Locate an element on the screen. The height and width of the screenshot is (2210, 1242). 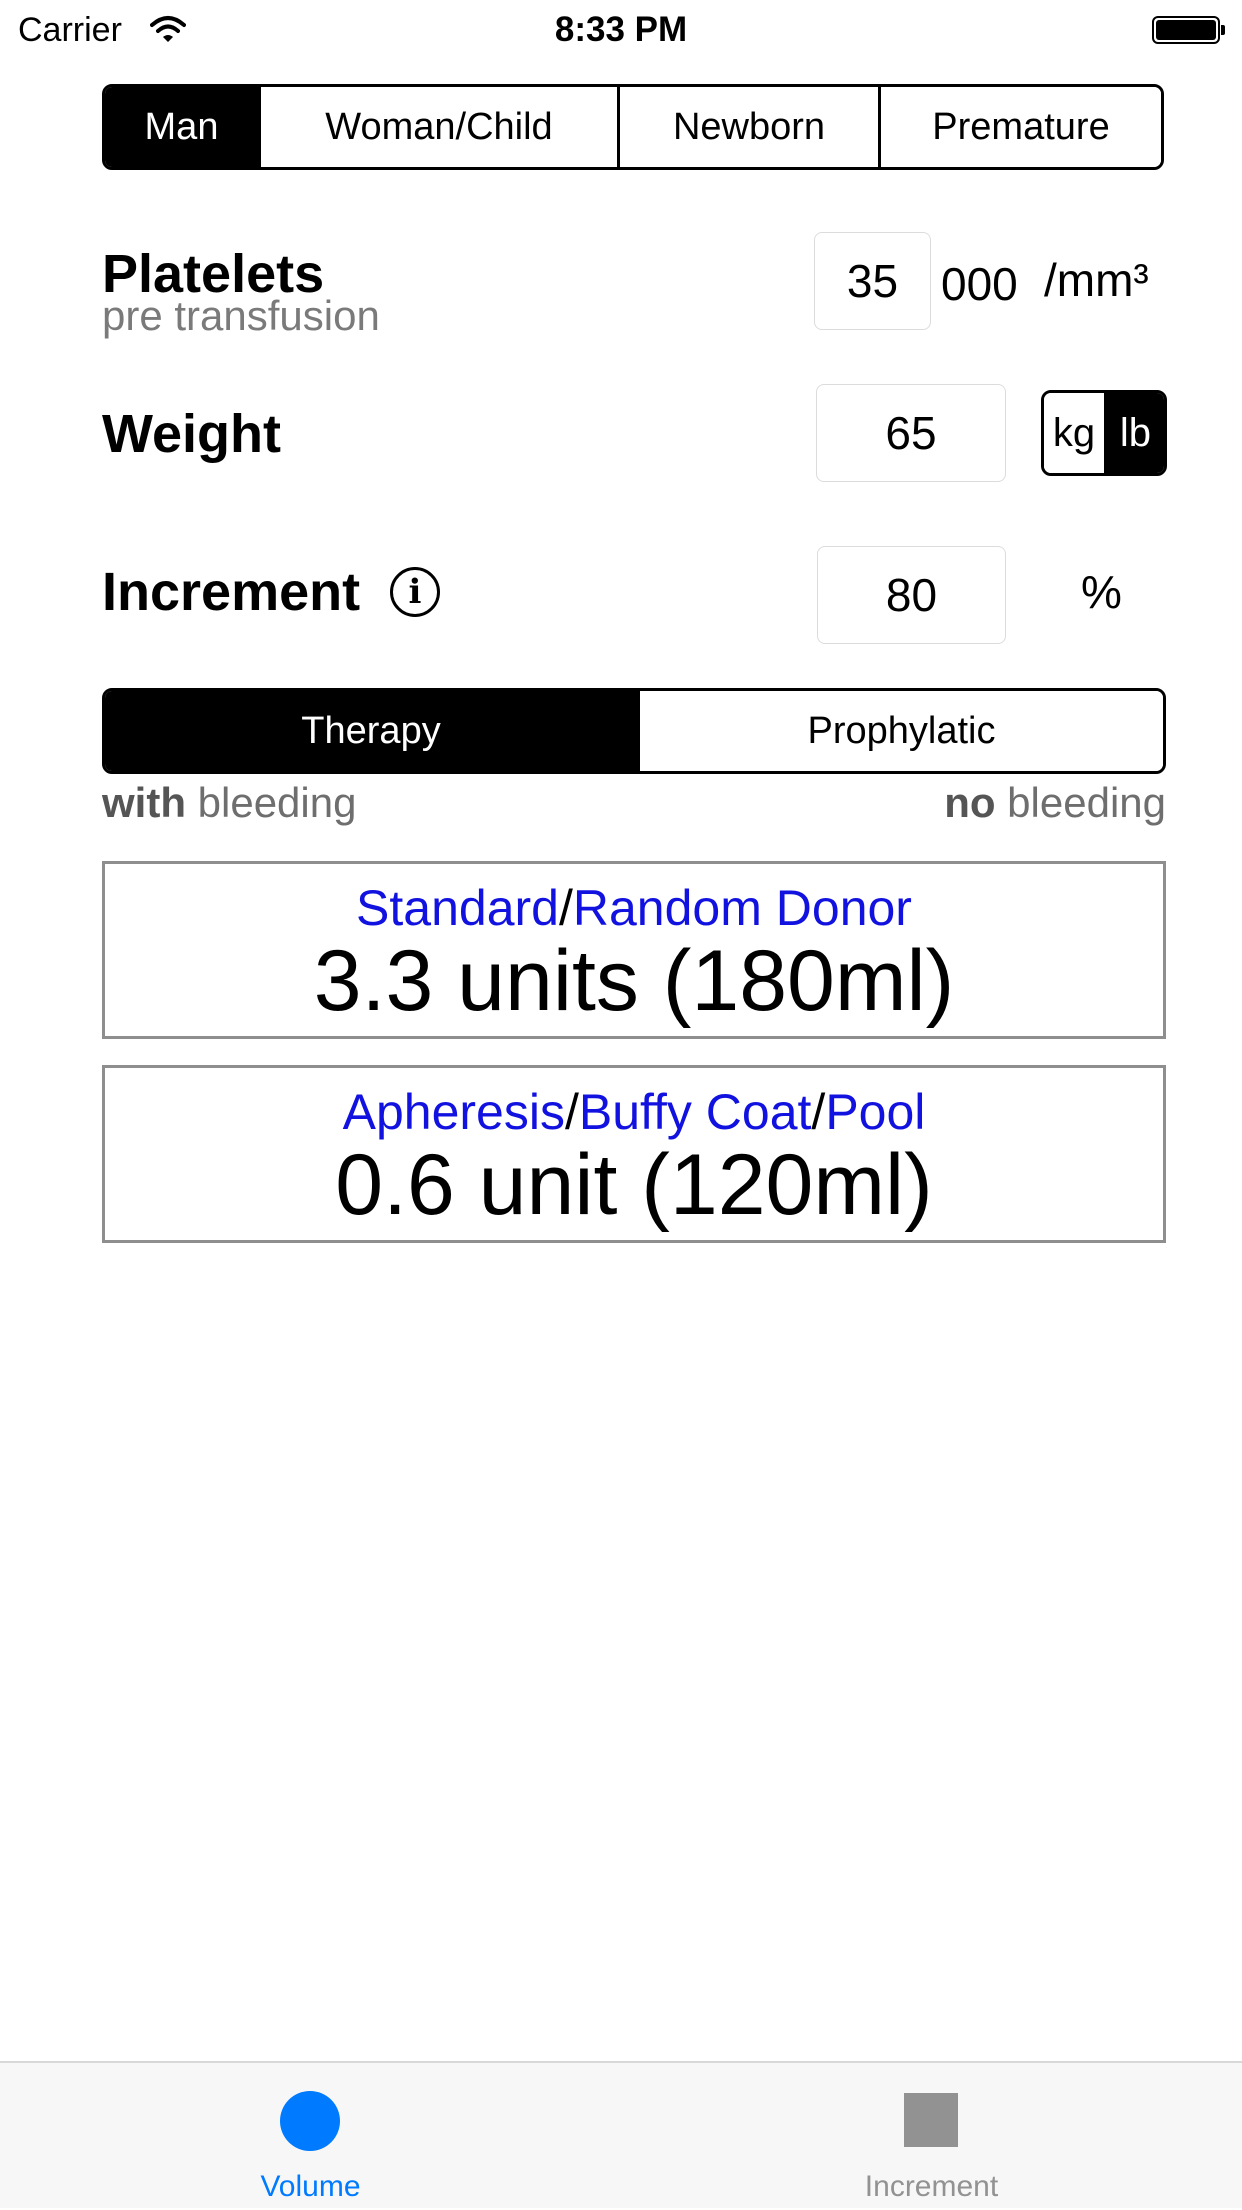
unit-kg: kg is located at coordinates (1074, 433).